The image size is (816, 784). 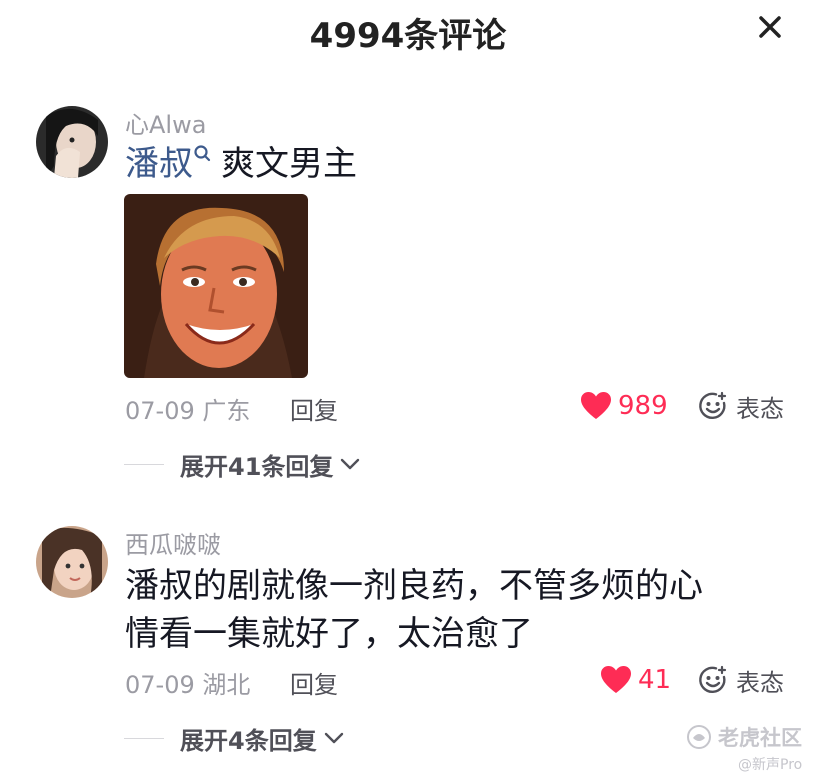 What do you see at coordinates (188, 685) in the screenshot?
I see `comment-date-location: 07-09 湖北` at bounding box center [188, 685].